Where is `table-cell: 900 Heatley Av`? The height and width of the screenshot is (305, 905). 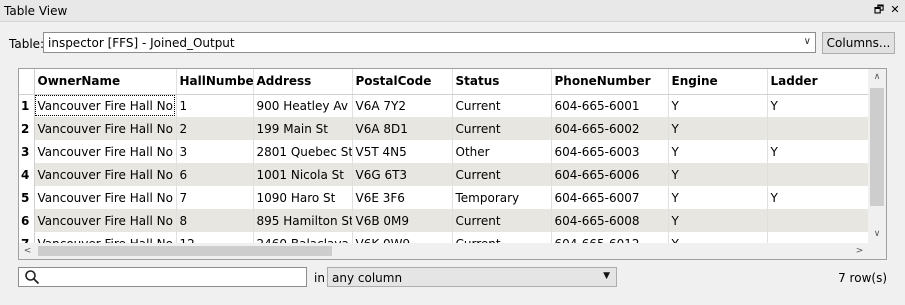 table-cell: 900 Heatley Av is located at coordinates (303, 105).